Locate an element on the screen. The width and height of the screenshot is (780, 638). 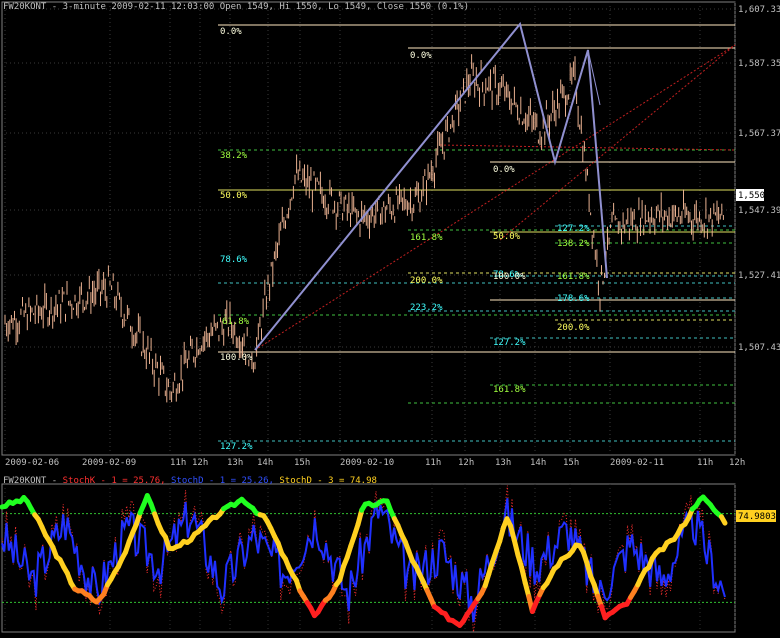
price-tick-label: 1,527.41 is located at coordinates (759, 276).